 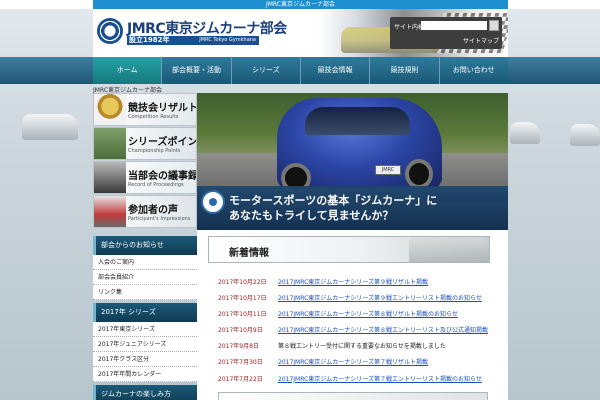 I want to click on news-link: 2017JMRC東京ジムカーナシリーズ第９戦エントリーリスト掲載のお知らせ, so click(x=383, y=297).